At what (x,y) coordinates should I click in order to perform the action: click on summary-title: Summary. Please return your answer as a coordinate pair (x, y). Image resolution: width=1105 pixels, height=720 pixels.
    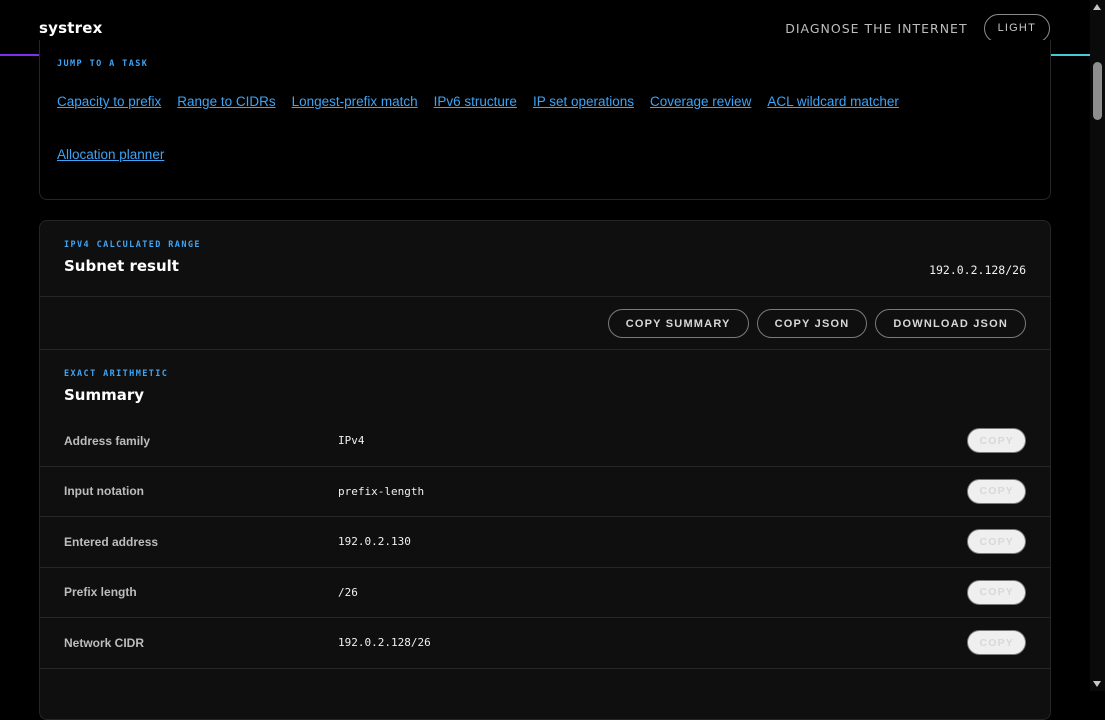
    Looking at the image, I should click on (104, 395).